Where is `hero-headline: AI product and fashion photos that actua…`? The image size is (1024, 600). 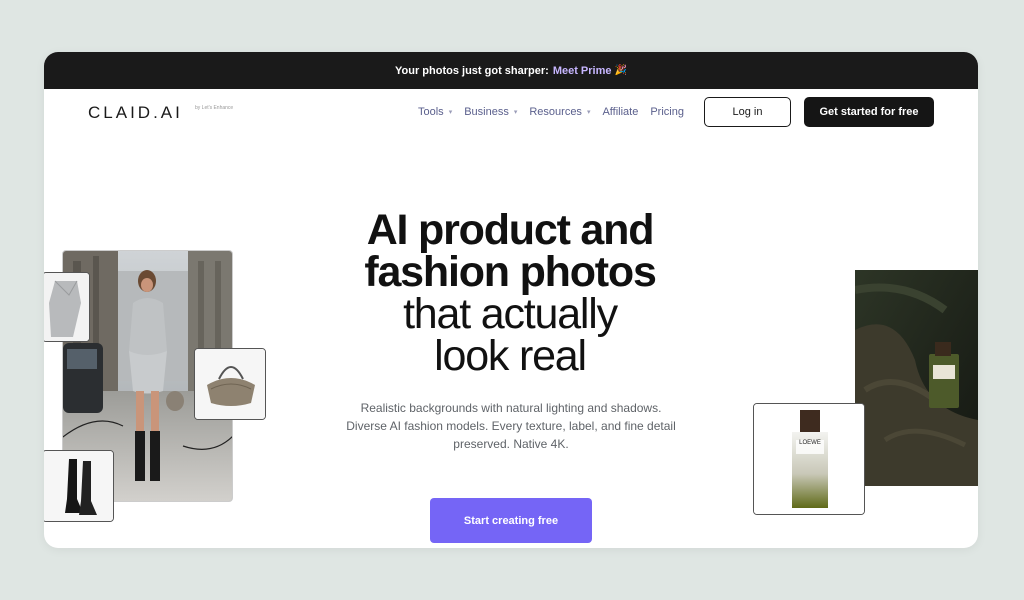
hero-headline: AI product and fashion photos that actua… is located at coordinates (510, 293).